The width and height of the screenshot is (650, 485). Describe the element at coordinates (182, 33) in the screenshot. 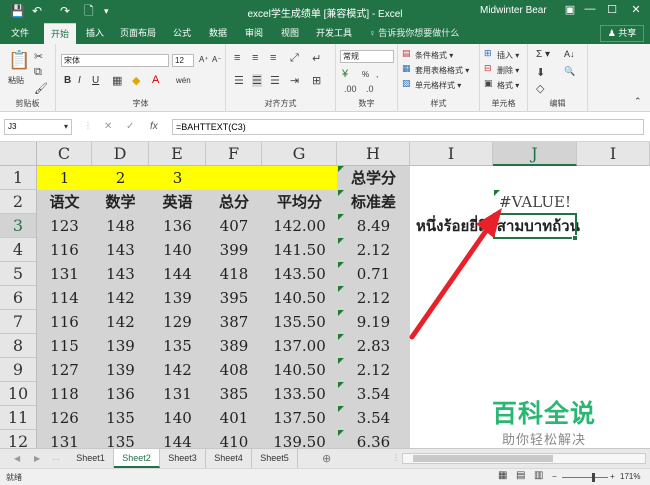

I see `tab-formulas: 公式` at that location.